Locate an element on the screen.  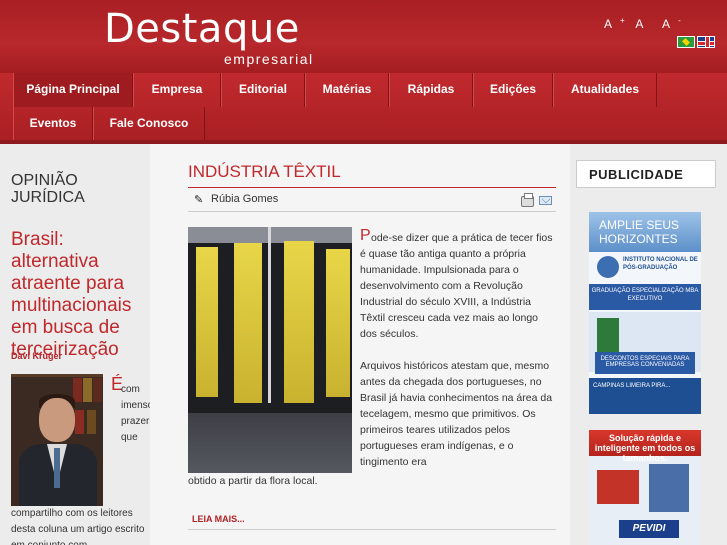
nav-item-editorial: Editorial is located at coordinates (263, 90).